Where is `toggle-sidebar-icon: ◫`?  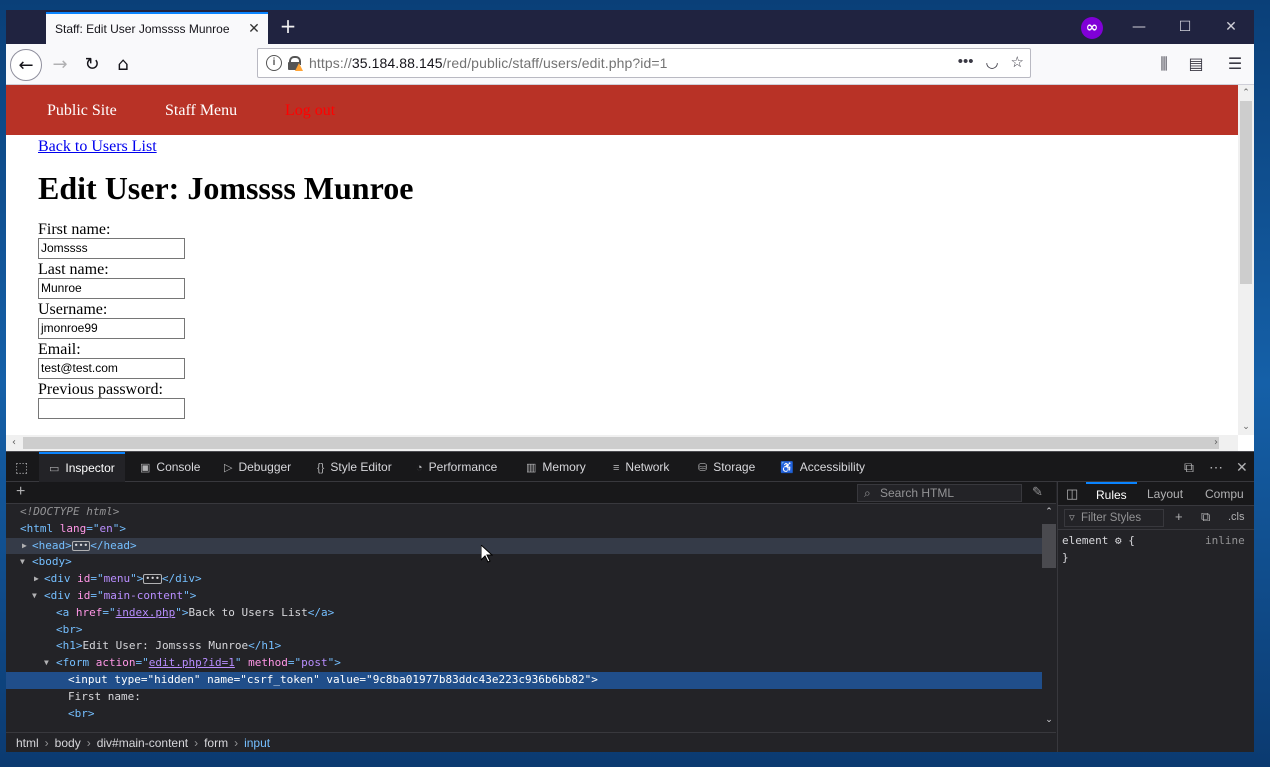
toggle-sidebar-icon: ◫ is located at coordinates (1072, 494).